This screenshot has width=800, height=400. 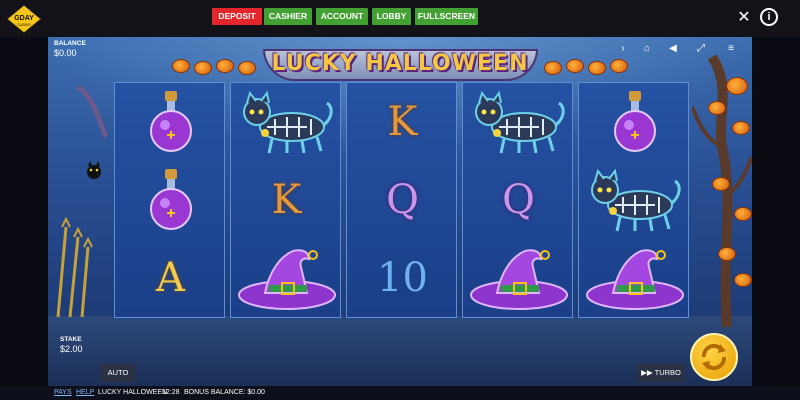 I want to click on stake-label: STAKE, so click(x=71, y=339).